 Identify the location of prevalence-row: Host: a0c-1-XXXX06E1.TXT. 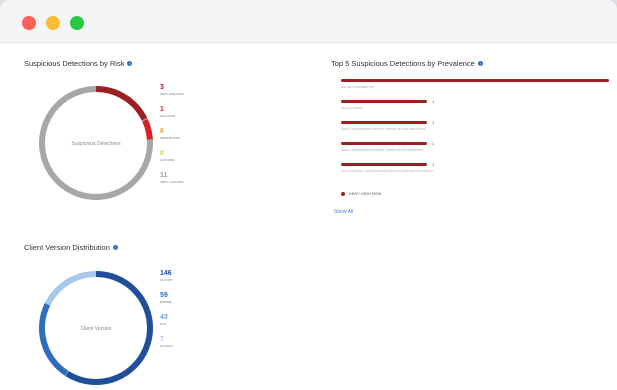
(475, 86).